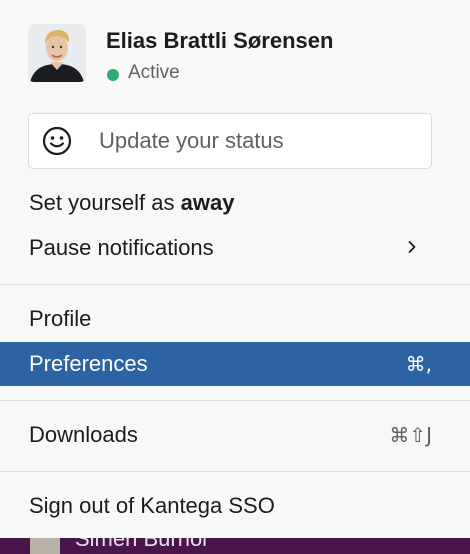  I want to click on presence-status: Active, so click(154, 72).